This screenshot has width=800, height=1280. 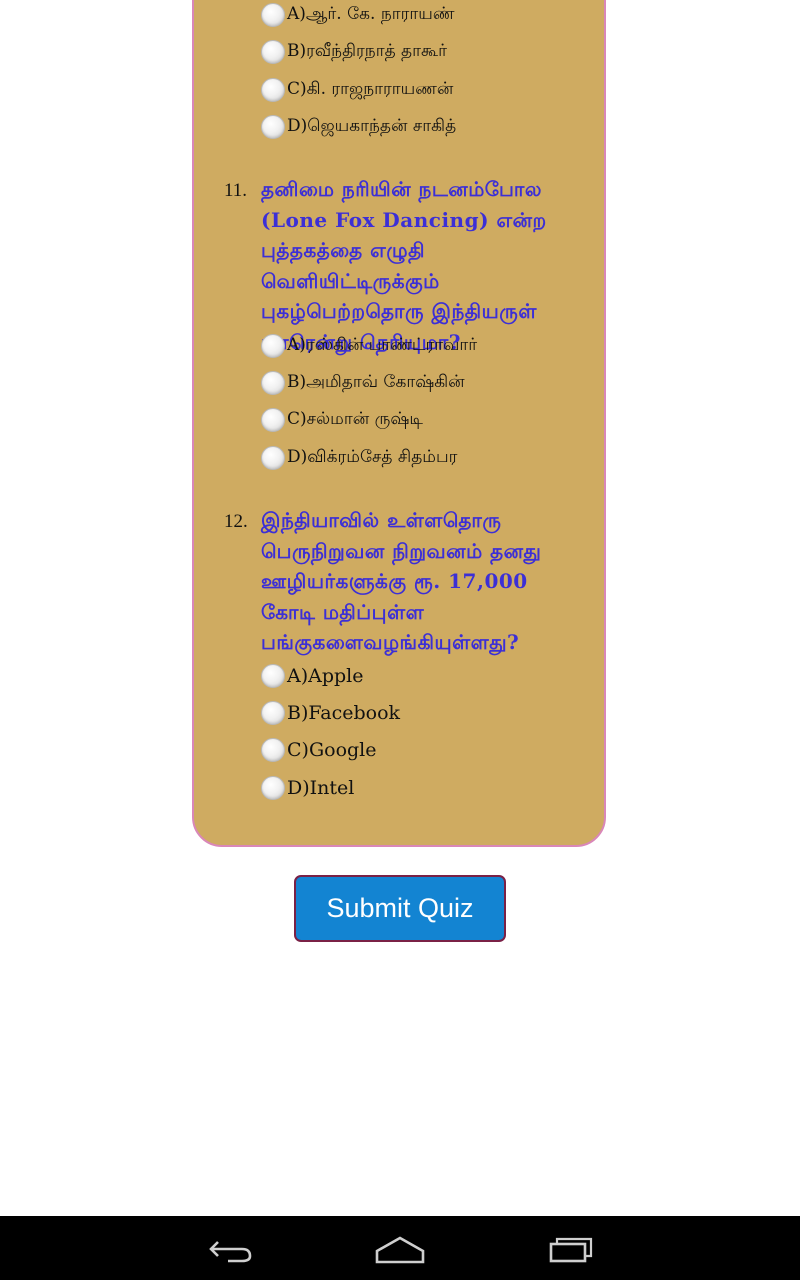 I want to click on q12-option-a: A)Apple, so click(x=312, y=676).